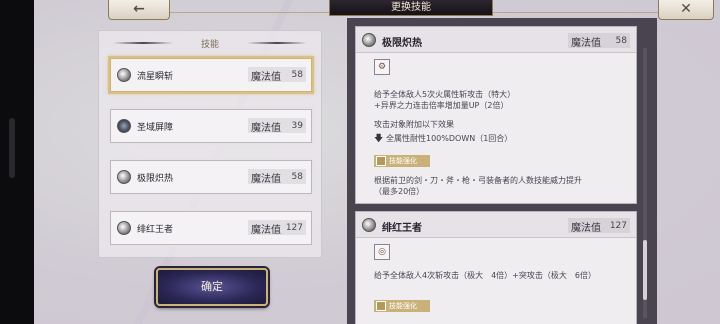 The image size is (720, 324). Describe the element at coordinates (399, 191) in the screenshot. I see `enhance-line: （最多20倍）` at that location.